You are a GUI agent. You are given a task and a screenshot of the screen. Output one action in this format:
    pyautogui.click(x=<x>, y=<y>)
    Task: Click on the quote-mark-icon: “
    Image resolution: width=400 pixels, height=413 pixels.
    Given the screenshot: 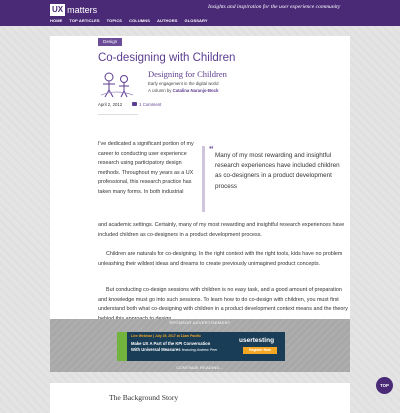 What is the action you would take?
    pyautogui.click(x=211, y=149)
    